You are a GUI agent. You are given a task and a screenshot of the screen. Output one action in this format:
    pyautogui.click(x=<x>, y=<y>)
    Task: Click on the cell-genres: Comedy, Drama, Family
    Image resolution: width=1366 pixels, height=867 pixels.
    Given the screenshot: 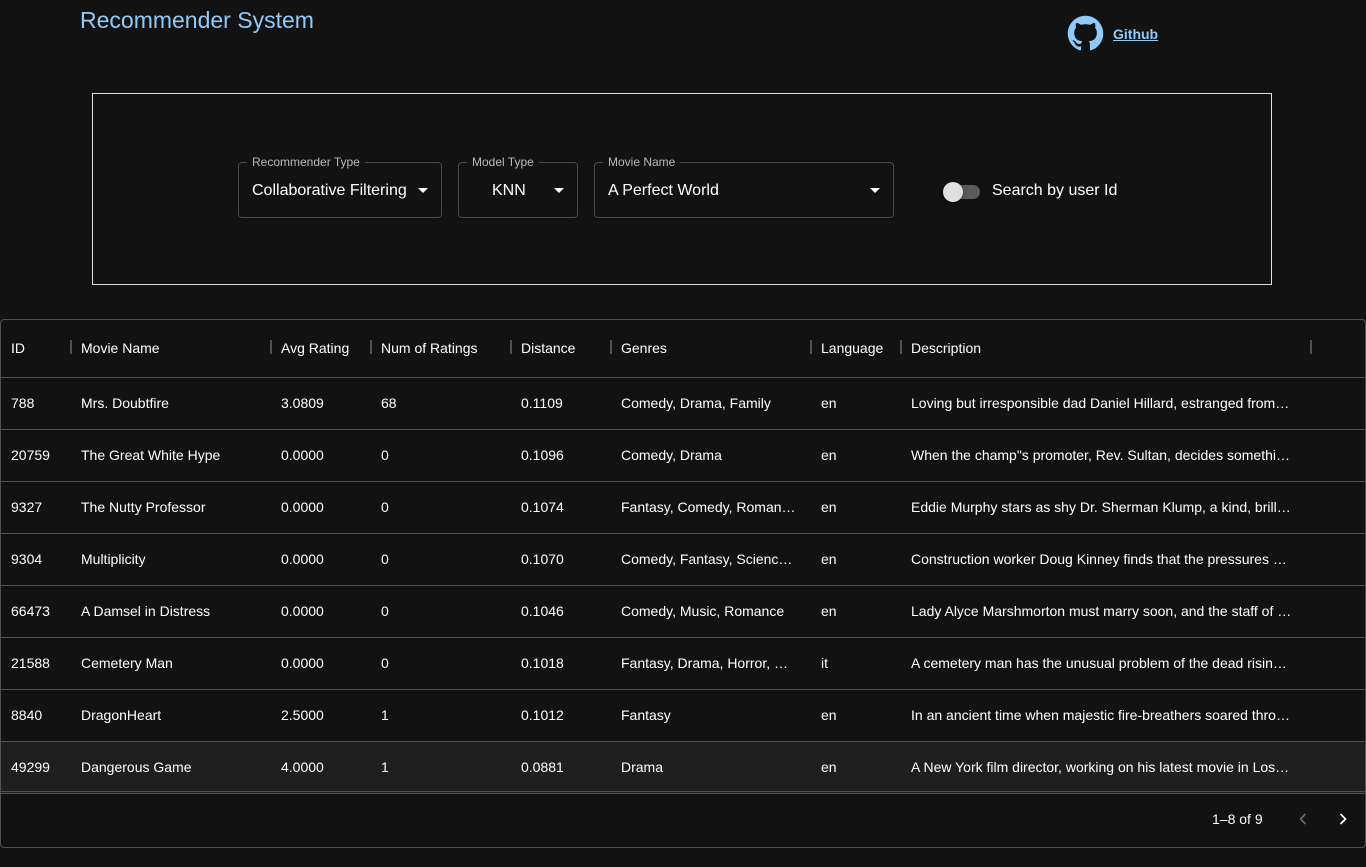 What is the action you would take?
    pyautogui.click(x=696, y=403)
    